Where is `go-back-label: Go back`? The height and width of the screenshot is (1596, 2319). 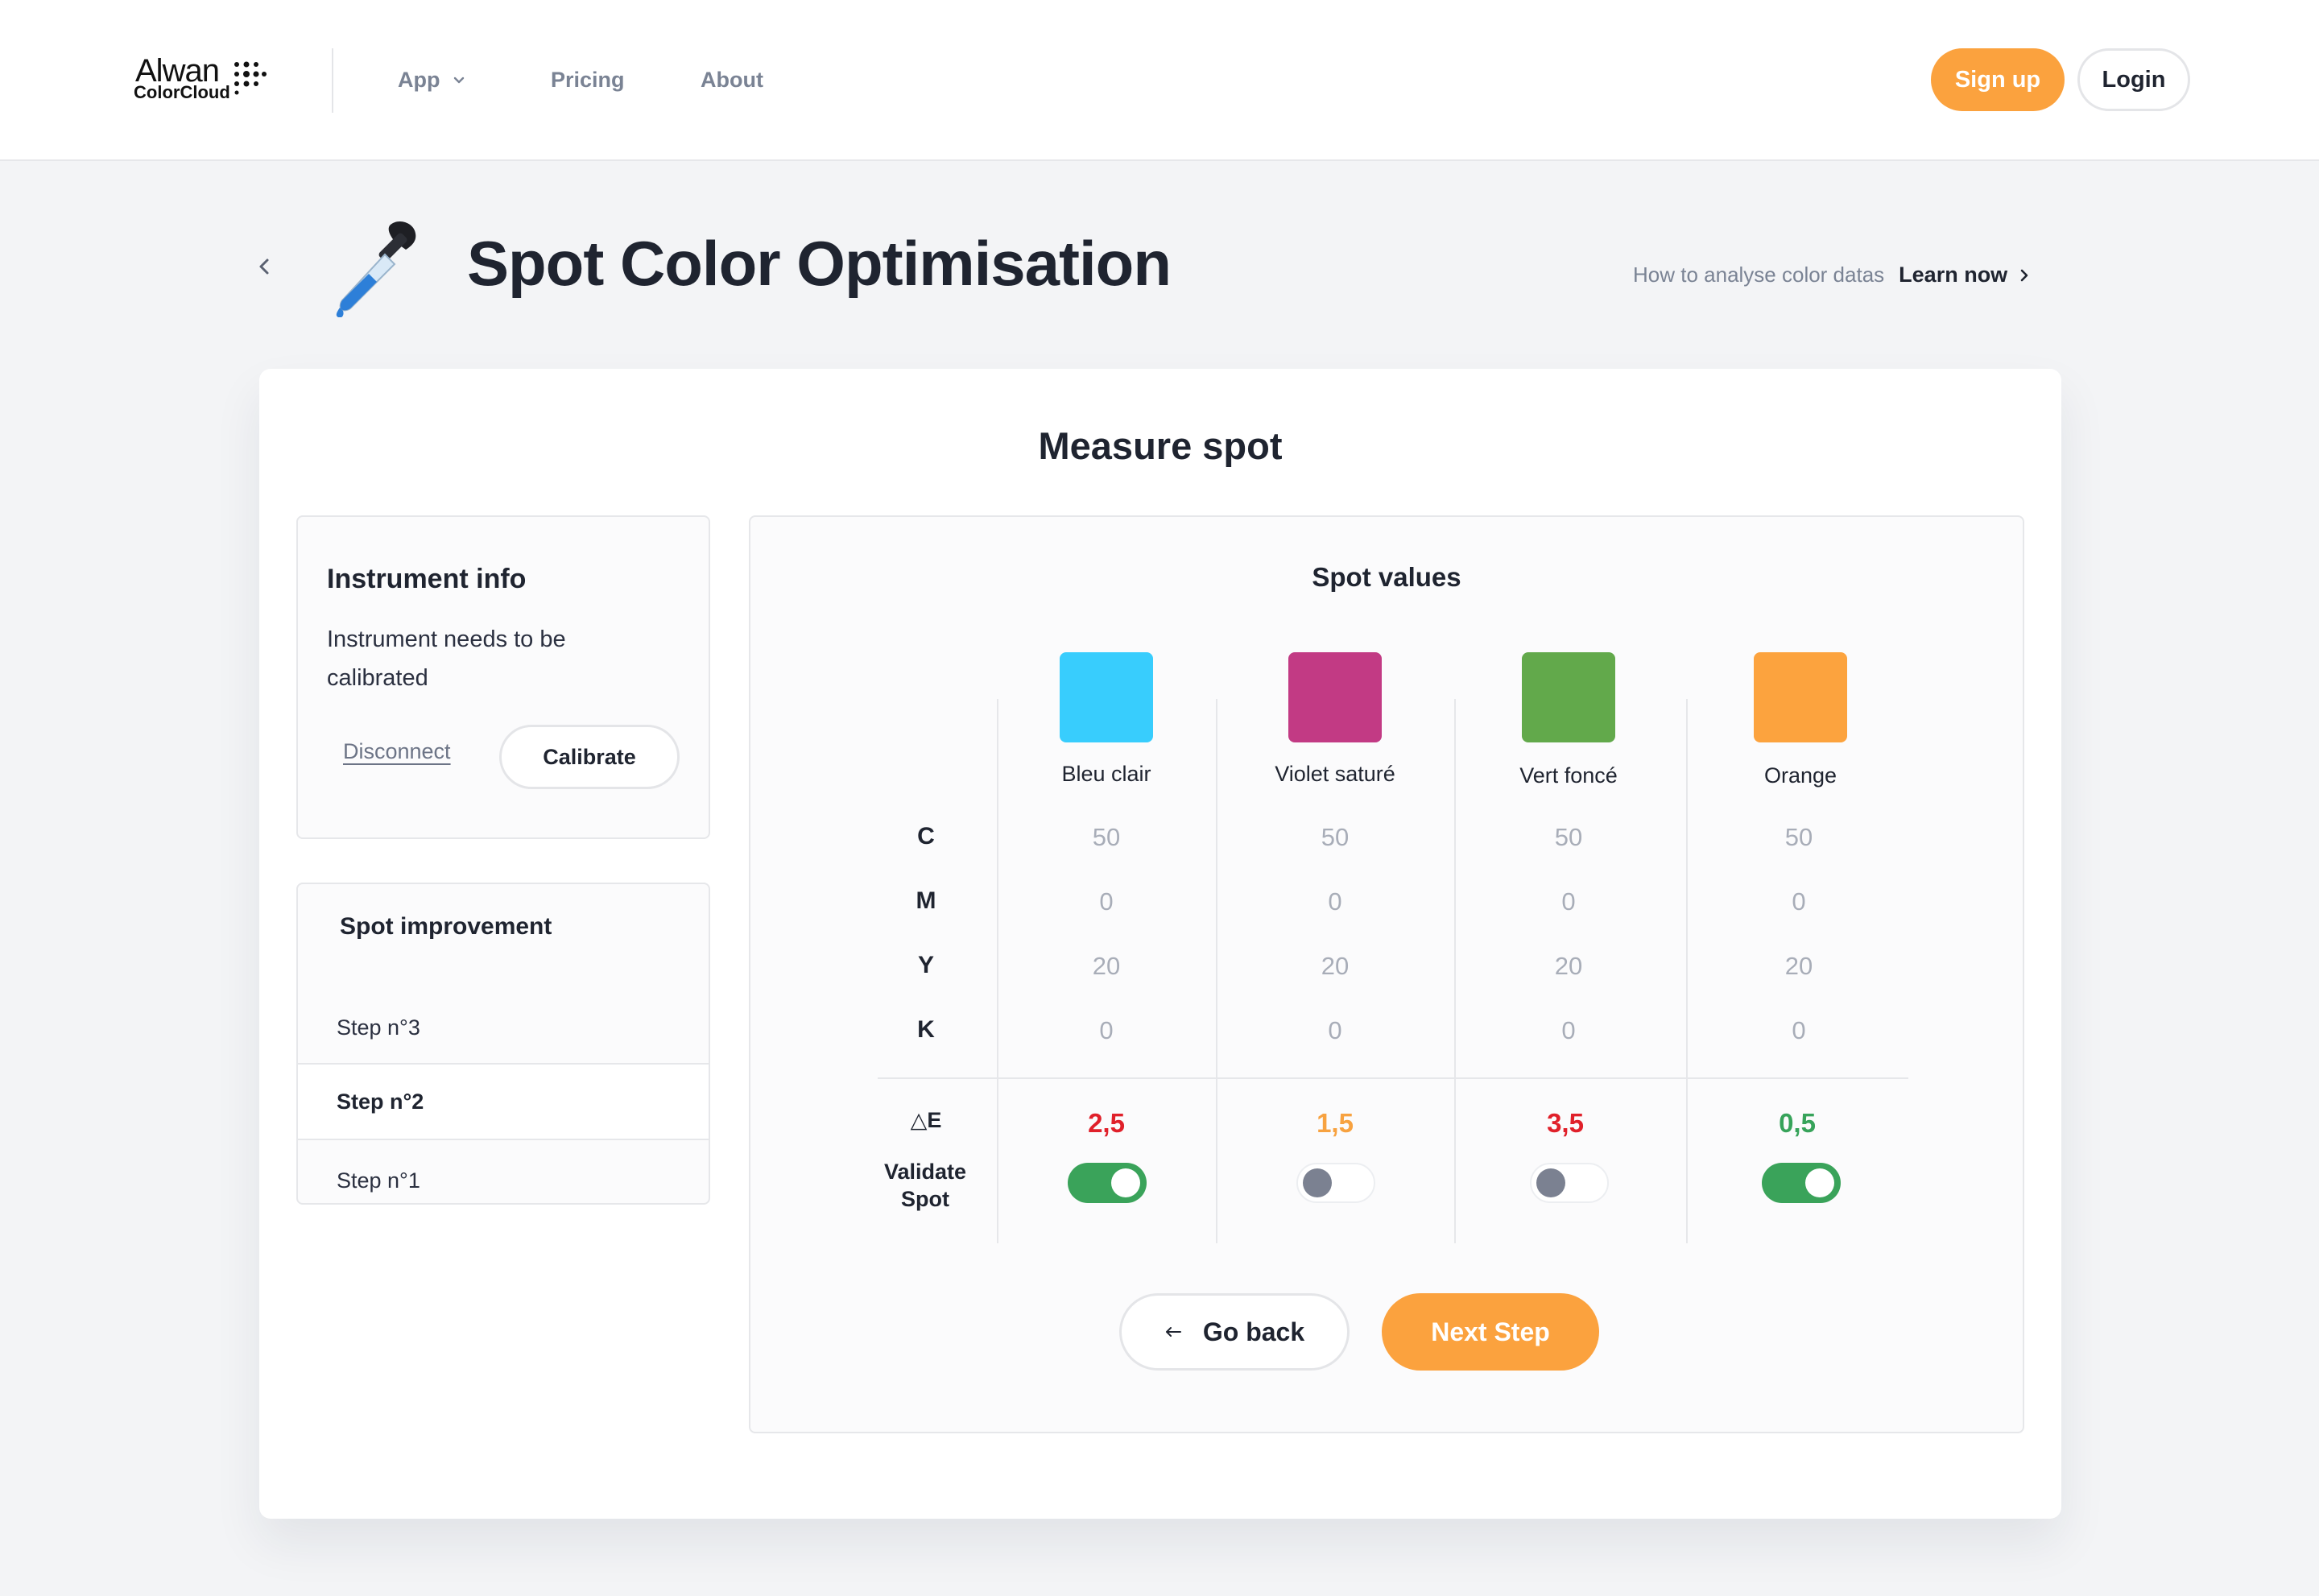
go-back-label: Go back is located at coordinates (1253, 1331).